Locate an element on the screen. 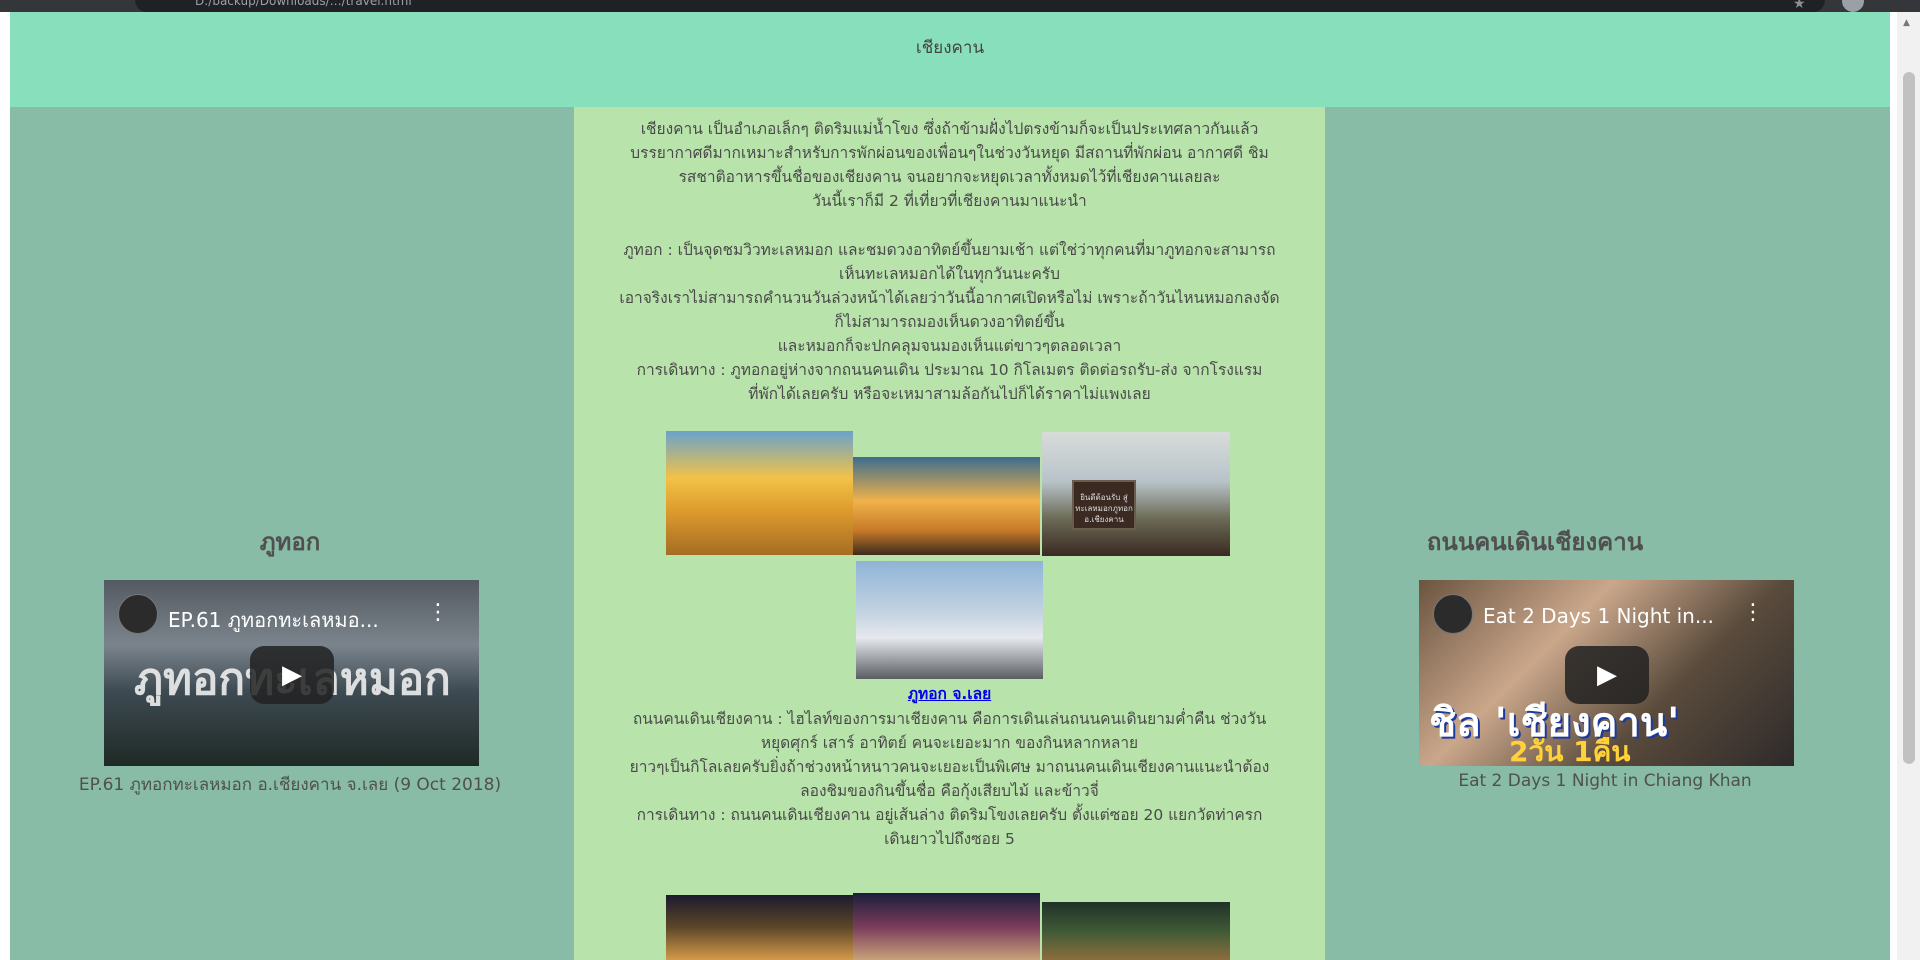 Image resolution: width=1920 pixels, height=960 pixels. photo-shop-front is located at coordinates (1136, 931).